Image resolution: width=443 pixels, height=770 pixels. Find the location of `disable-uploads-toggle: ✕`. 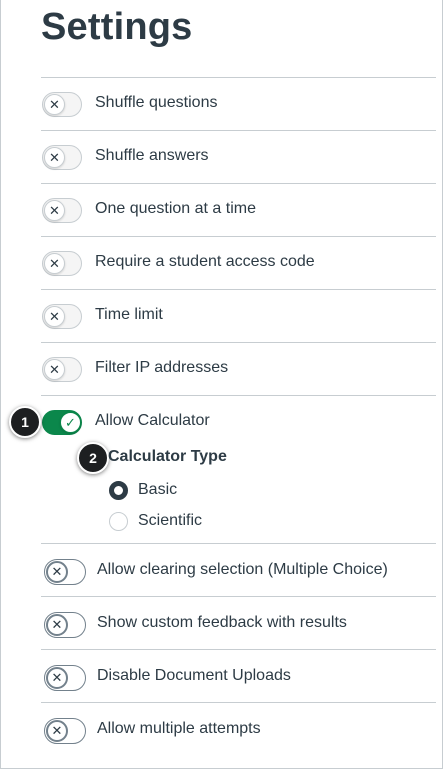

disable-uploads-toggle: ✕ is located at coordinates (65, 678).